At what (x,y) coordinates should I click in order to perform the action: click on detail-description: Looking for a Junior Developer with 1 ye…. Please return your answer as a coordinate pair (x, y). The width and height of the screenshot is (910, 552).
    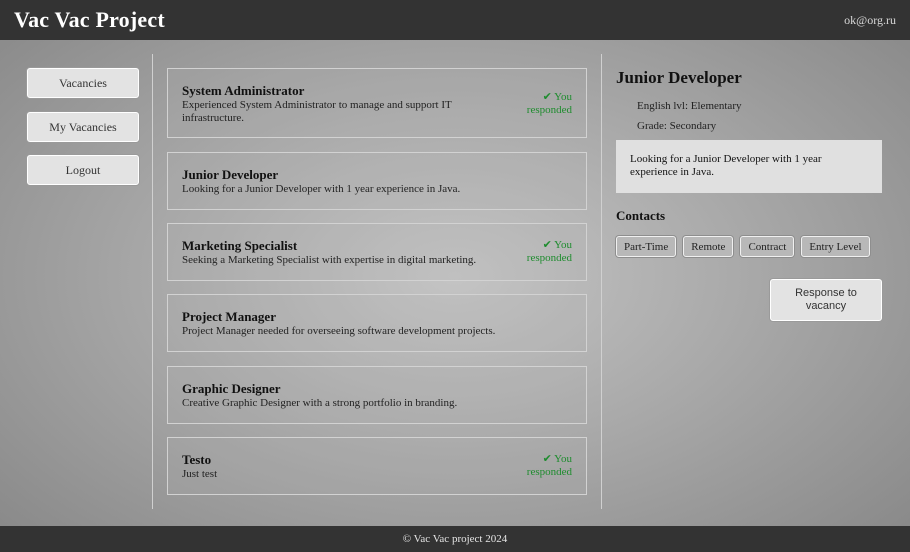
    Looking at the image, I should click on (749, 166).